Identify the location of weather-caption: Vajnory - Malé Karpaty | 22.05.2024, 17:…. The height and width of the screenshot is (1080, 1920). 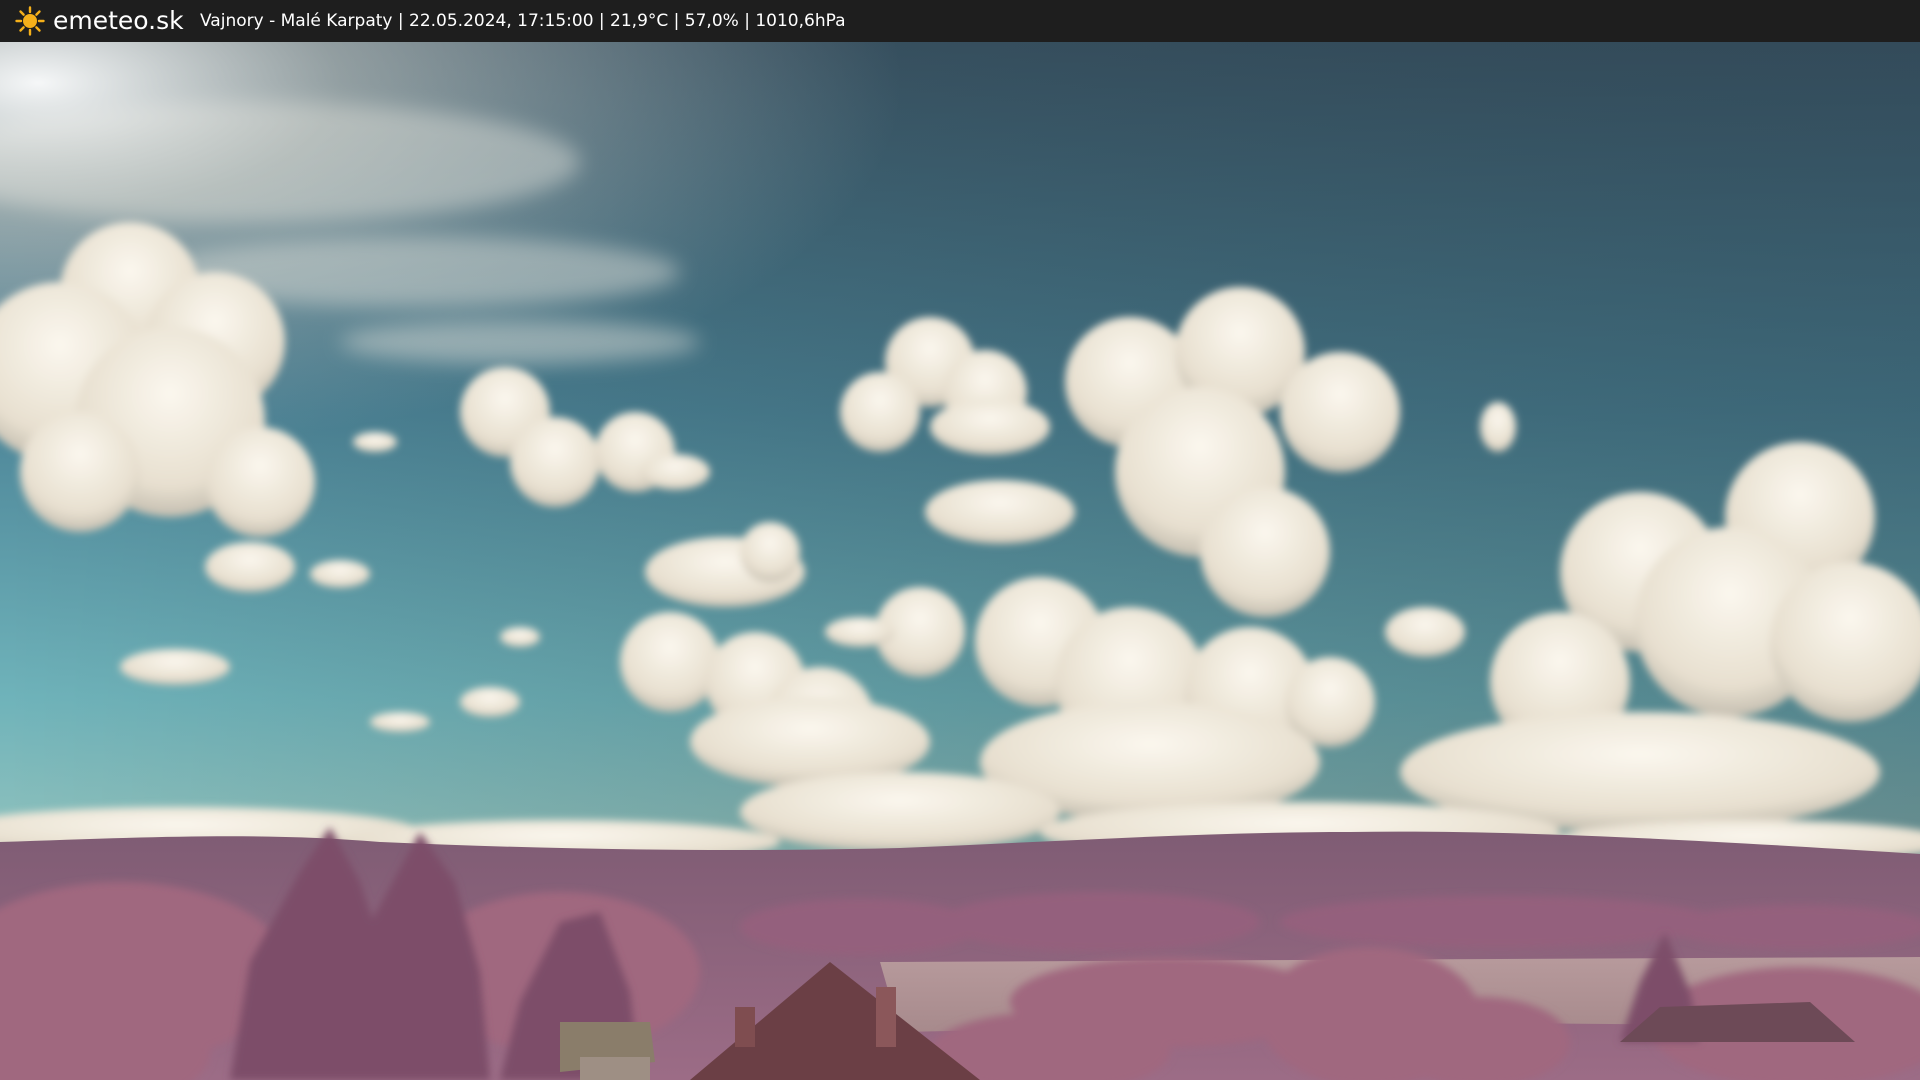
(523, 21).